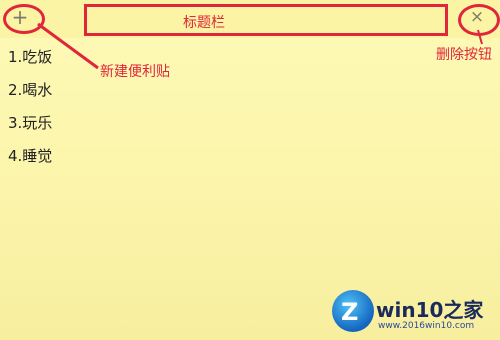 The height and width of the screenshot is (340, 500). What do you see at coordinates (480, 37) in the screenshot?
I see `delete-arrow` at bounding box center [480, 37].